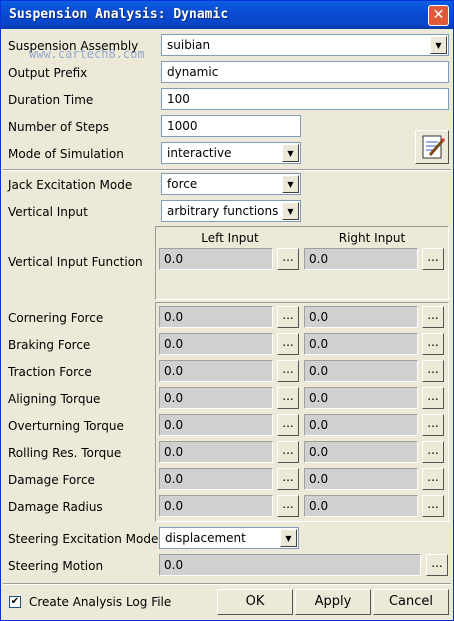 The width and height of the screenshot is (454, 621). I want to click on vertical-input-function-left: 0.0, so click(216, 259).